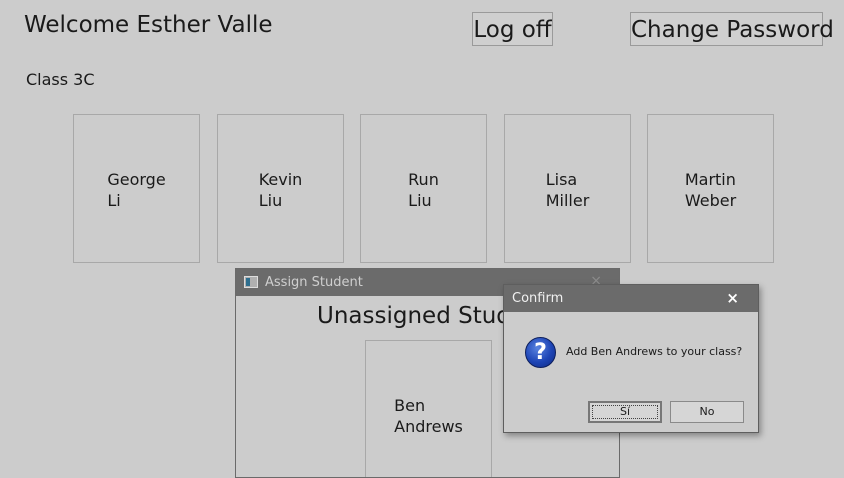 The image size is (844, 478). What do you see at coordinates (314, 282) in the screenshot?
I see `window-title: Assign Student` at bounding box center [314, 282].